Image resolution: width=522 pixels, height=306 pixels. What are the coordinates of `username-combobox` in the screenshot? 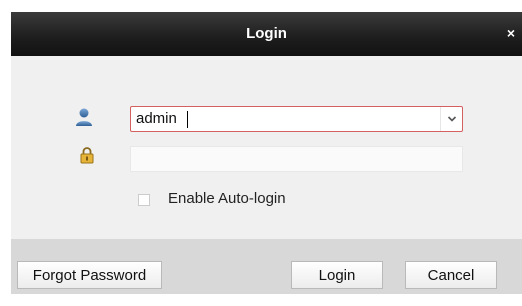 It's located at (296, 119).